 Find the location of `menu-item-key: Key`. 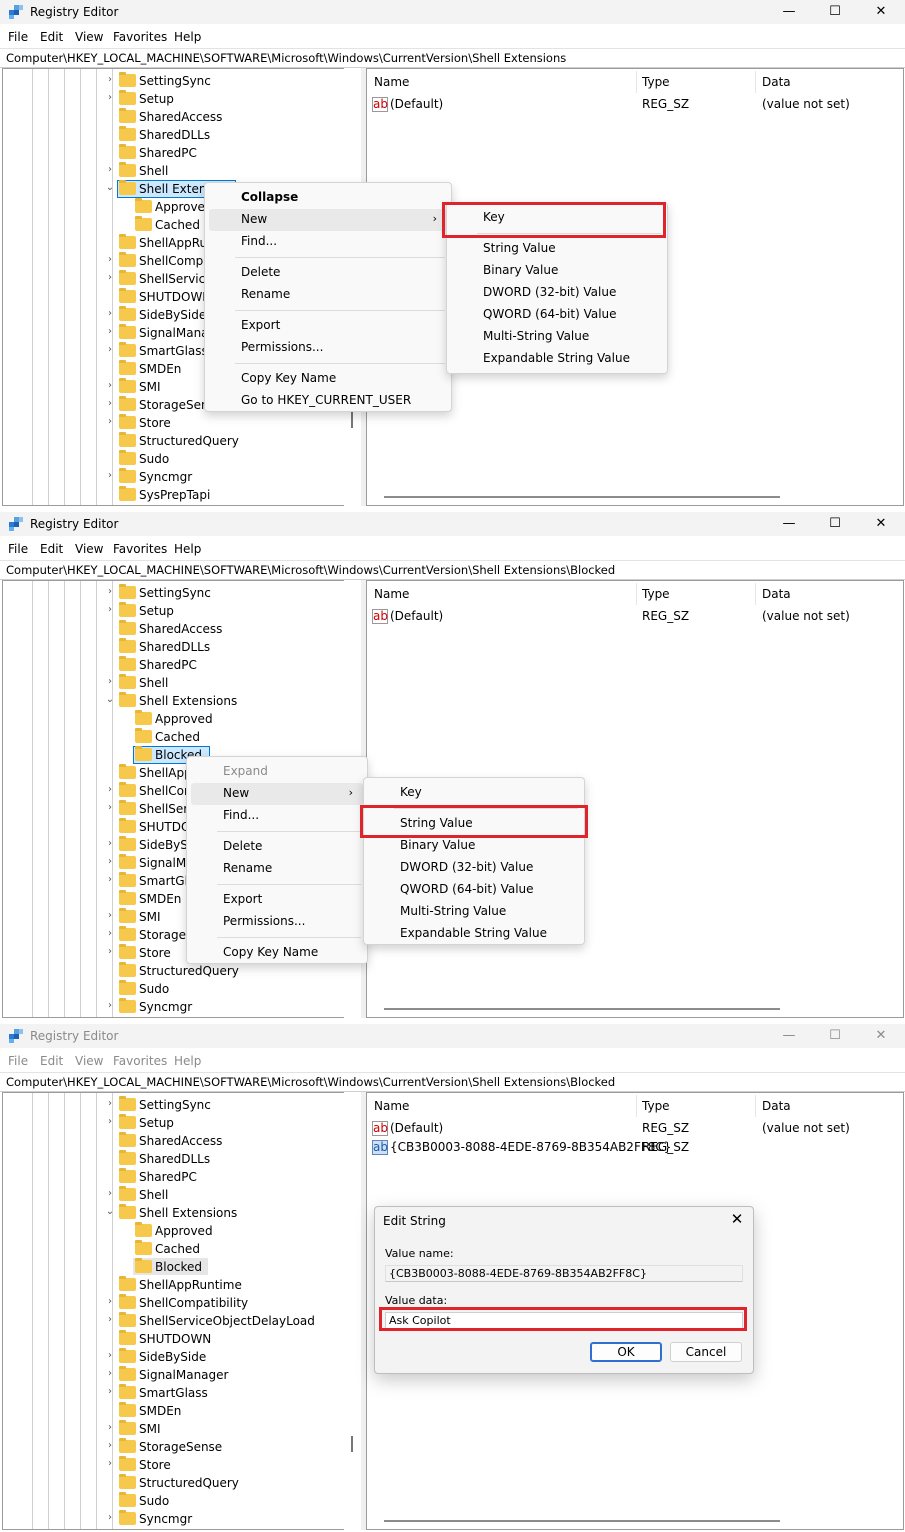

menu-item-key: Key is located at coordinates (474, 793).